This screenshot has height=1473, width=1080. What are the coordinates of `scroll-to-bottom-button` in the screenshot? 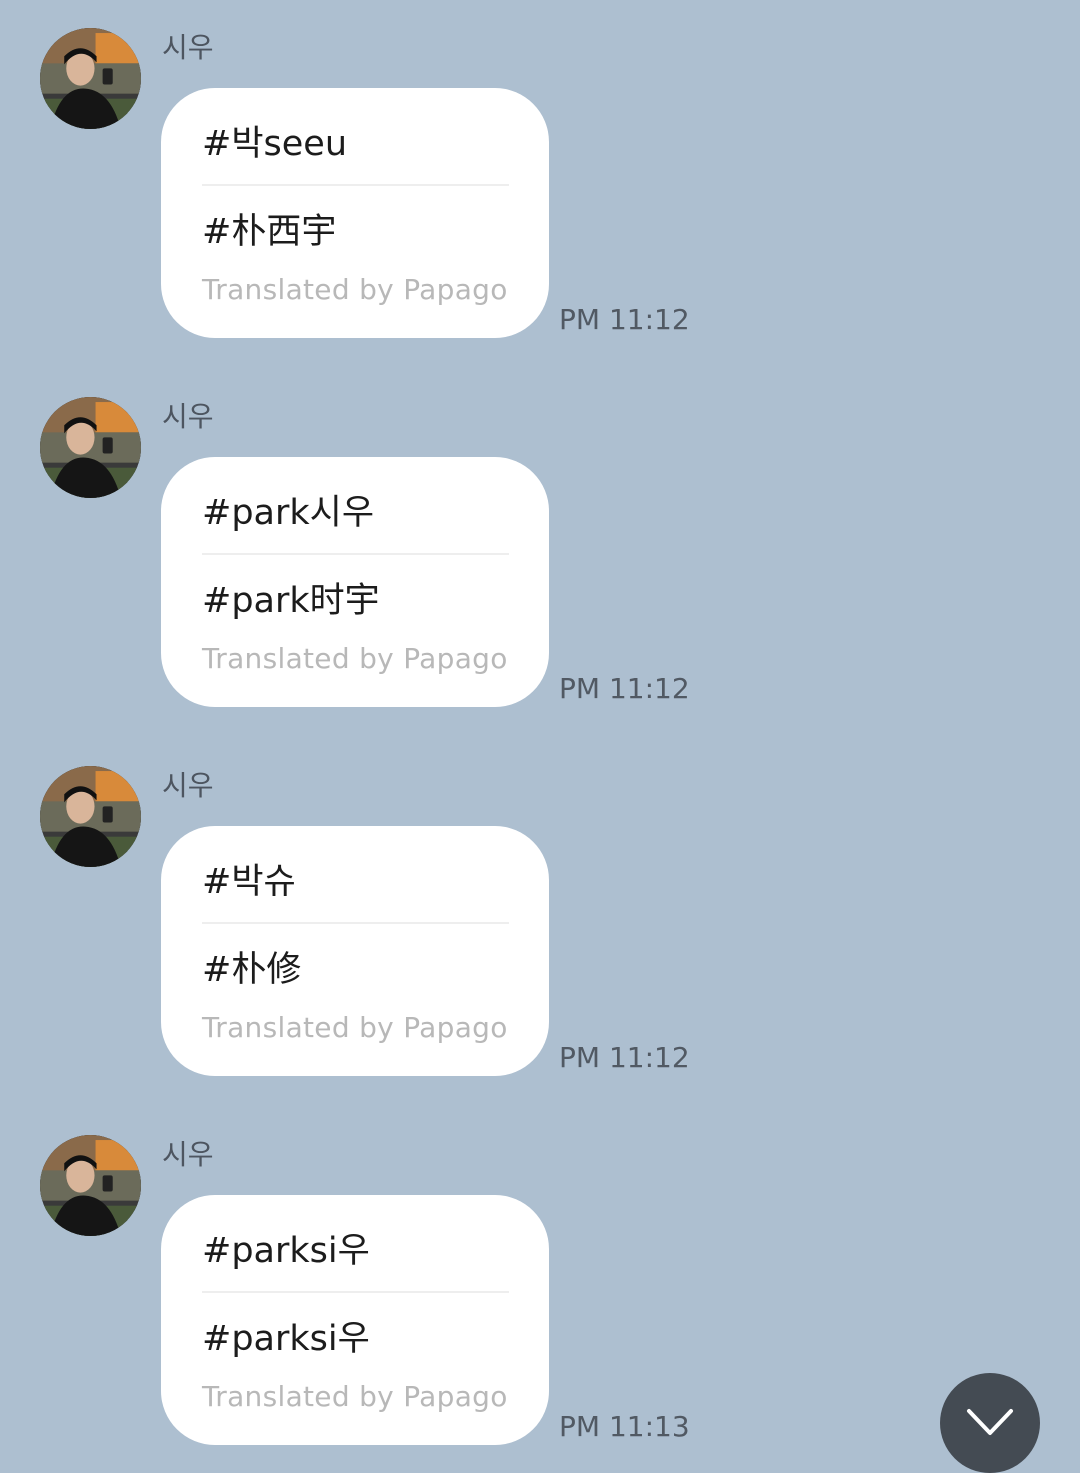 It's located at (990, 1423).